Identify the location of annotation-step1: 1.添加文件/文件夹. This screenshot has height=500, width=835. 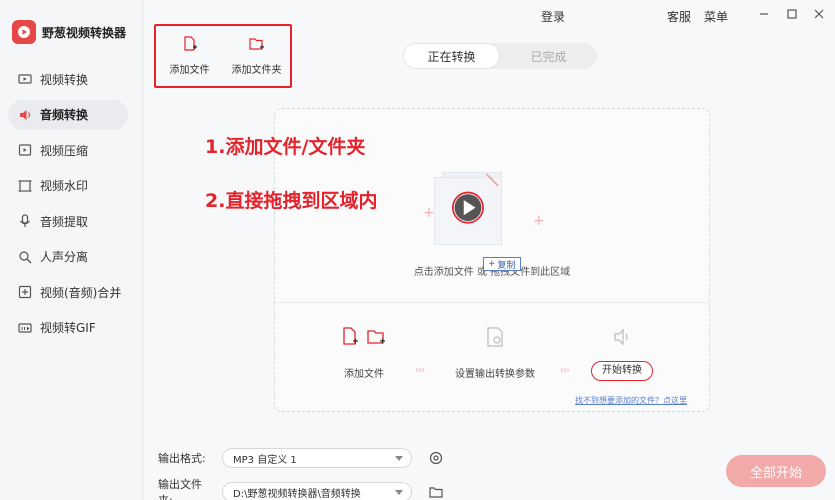
(285, 147).